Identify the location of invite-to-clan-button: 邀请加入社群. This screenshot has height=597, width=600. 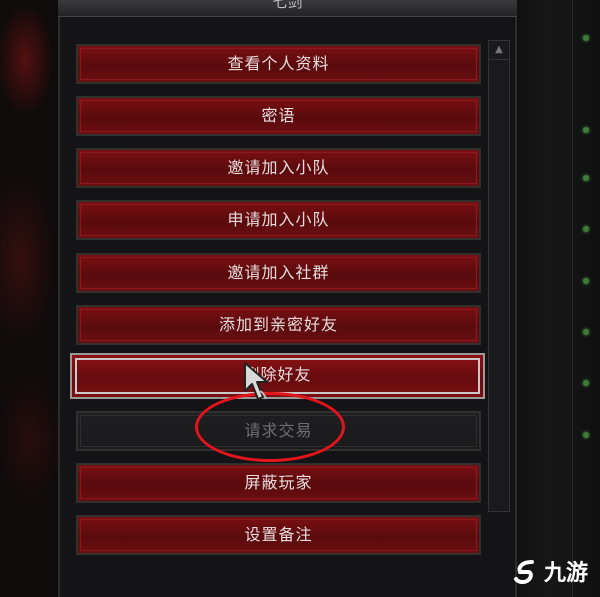
(278, 273).